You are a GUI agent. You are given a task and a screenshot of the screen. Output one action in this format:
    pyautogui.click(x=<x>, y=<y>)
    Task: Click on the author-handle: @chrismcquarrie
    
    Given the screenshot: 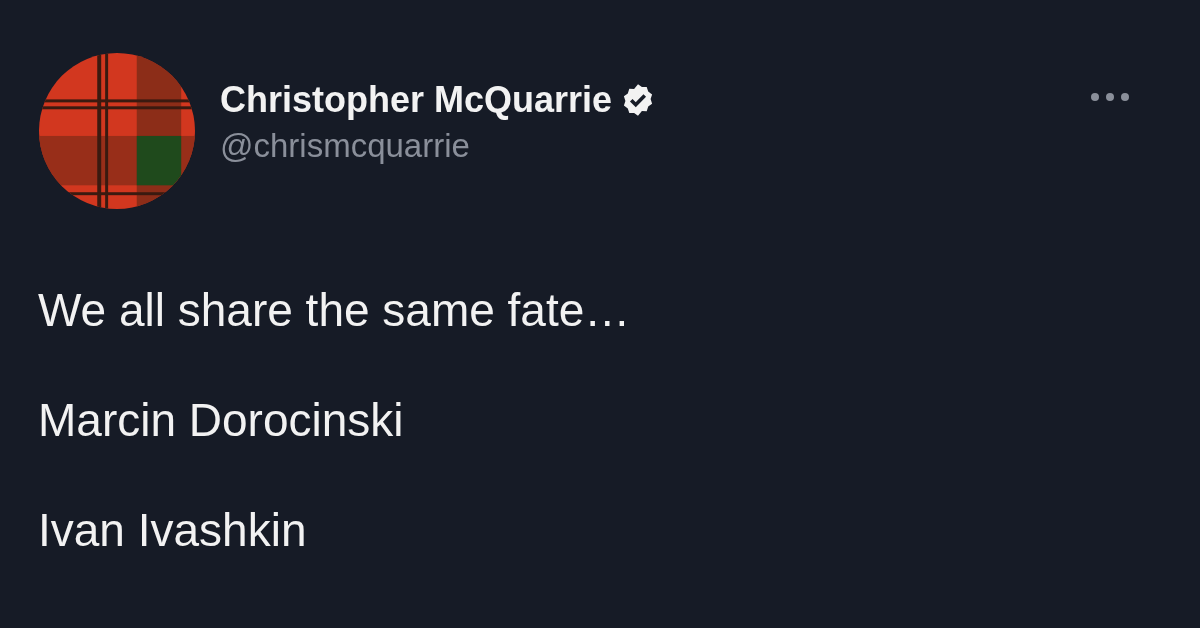 What is the action you would take?
    pyautogui.click(x=345, y=146)
    